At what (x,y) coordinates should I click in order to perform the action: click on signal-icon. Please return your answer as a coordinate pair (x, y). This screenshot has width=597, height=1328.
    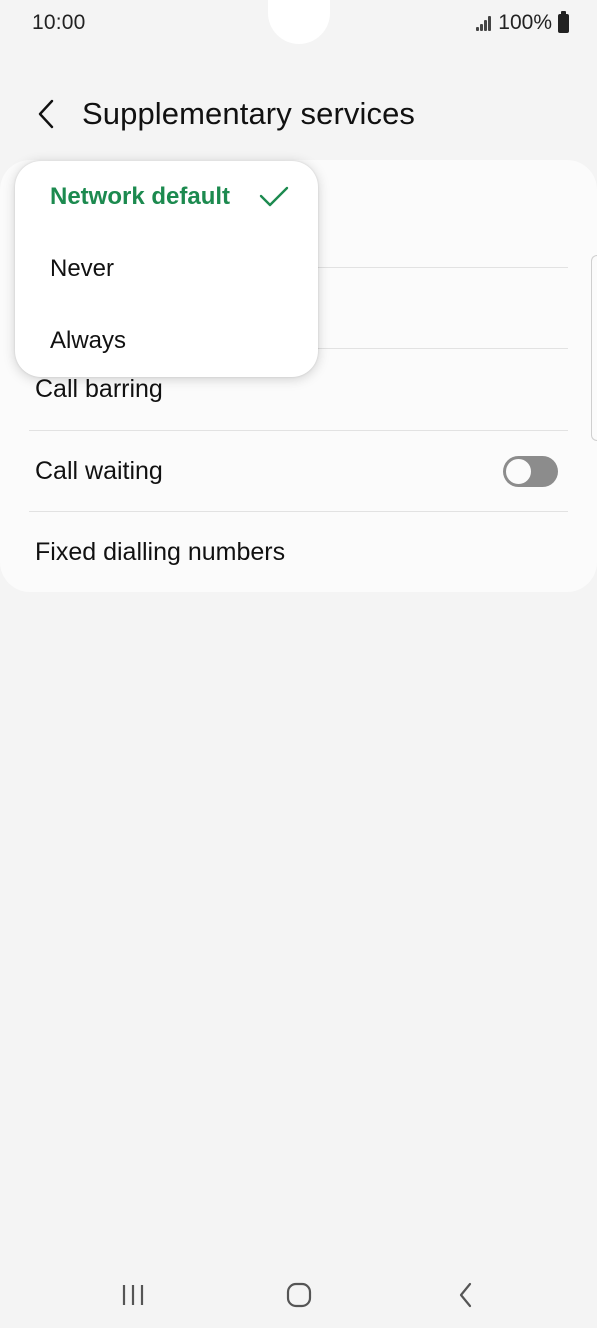
    Looking at the image, I should click on (484, 23).